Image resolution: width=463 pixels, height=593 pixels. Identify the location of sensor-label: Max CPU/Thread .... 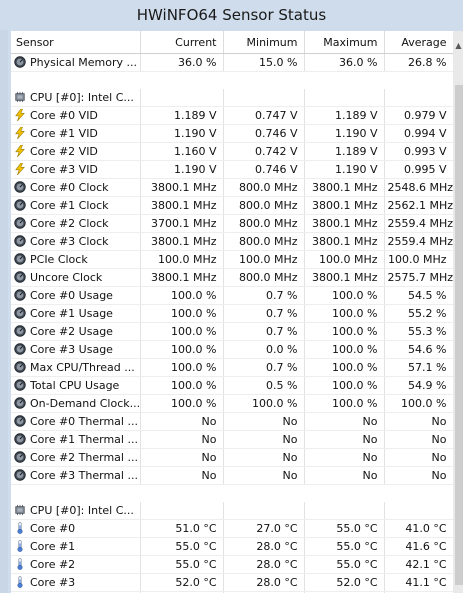
(82, 367).